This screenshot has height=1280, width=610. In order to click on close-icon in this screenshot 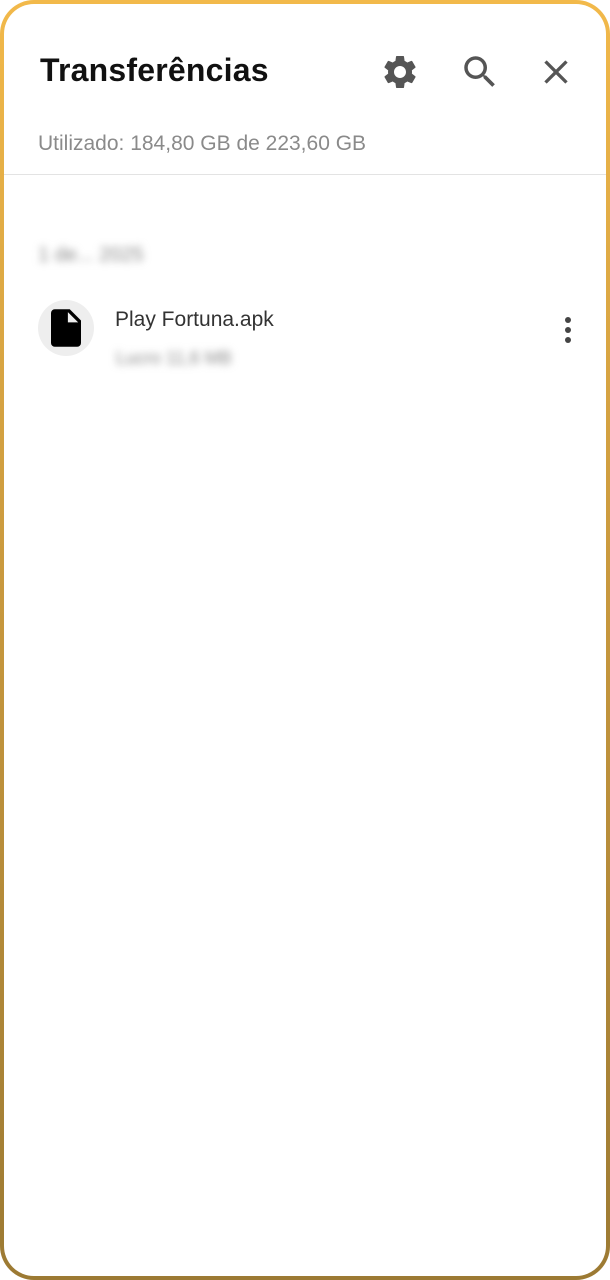, I will do `click(556, 72)`.